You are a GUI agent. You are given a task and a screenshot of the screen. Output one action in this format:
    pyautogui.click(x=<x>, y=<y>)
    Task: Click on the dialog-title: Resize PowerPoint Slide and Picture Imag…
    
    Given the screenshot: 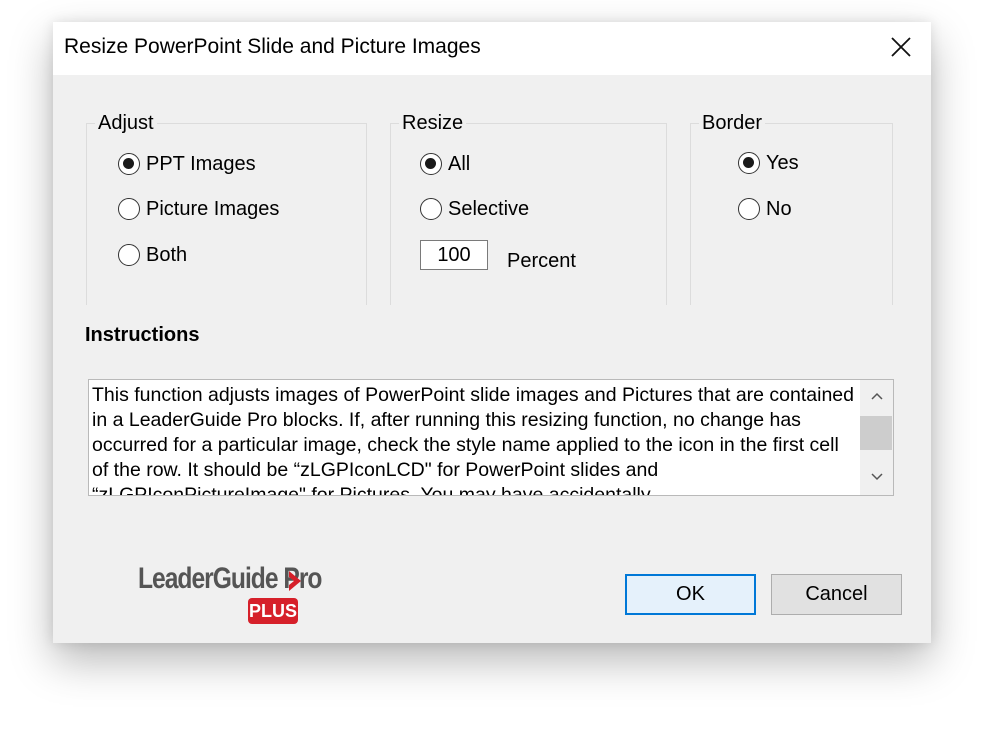 What is the action you would take?
    pyautogui.click(x=272, y=46)
    